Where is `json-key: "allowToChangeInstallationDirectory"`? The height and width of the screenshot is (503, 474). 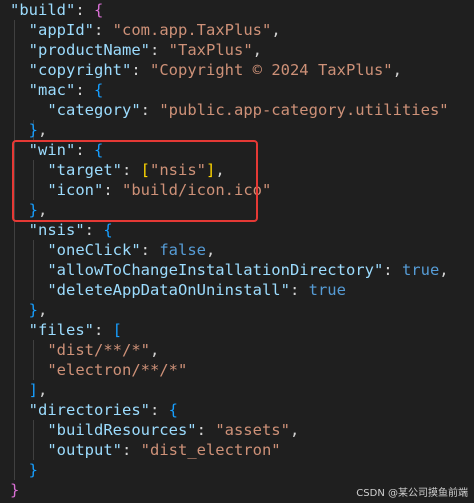 json-key: "allowToChangeInstallationDirectory" is located at coordinates (215, 270).